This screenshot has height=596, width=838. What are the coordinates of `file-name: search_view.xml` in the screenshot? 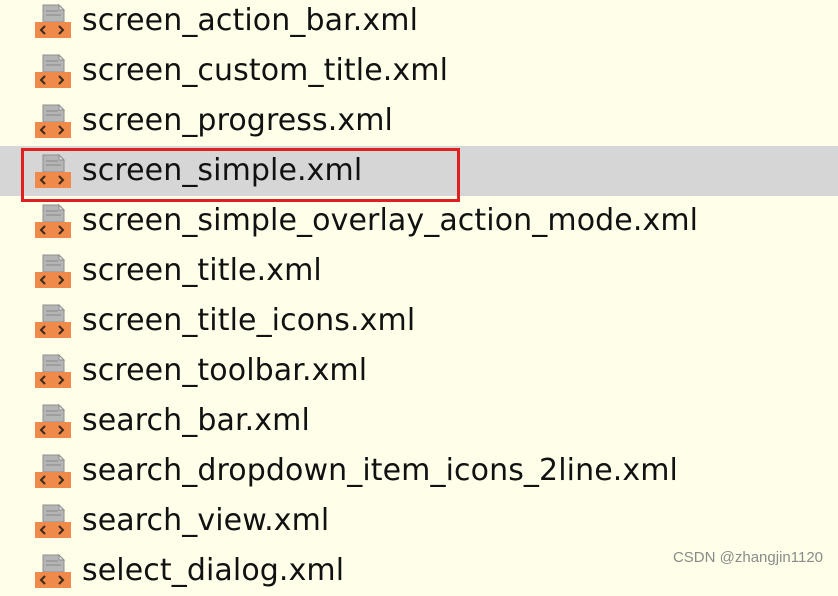 It's located at (206, 520).